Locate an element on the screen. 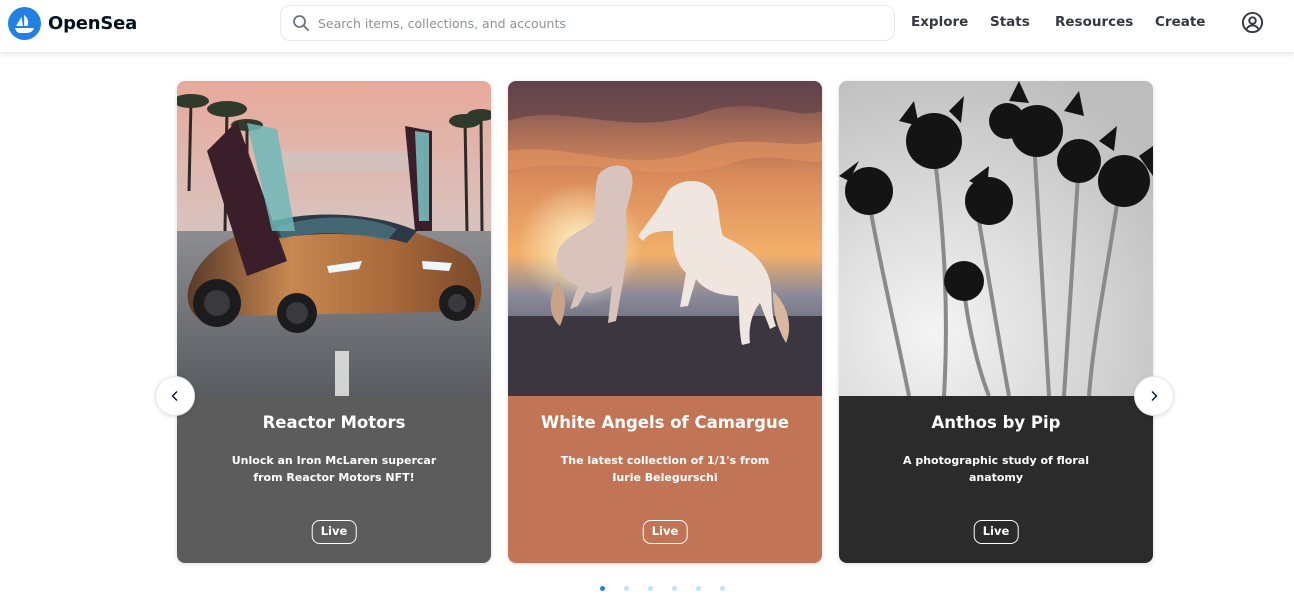  card-image-flowers is located at coordinates (996, 239).